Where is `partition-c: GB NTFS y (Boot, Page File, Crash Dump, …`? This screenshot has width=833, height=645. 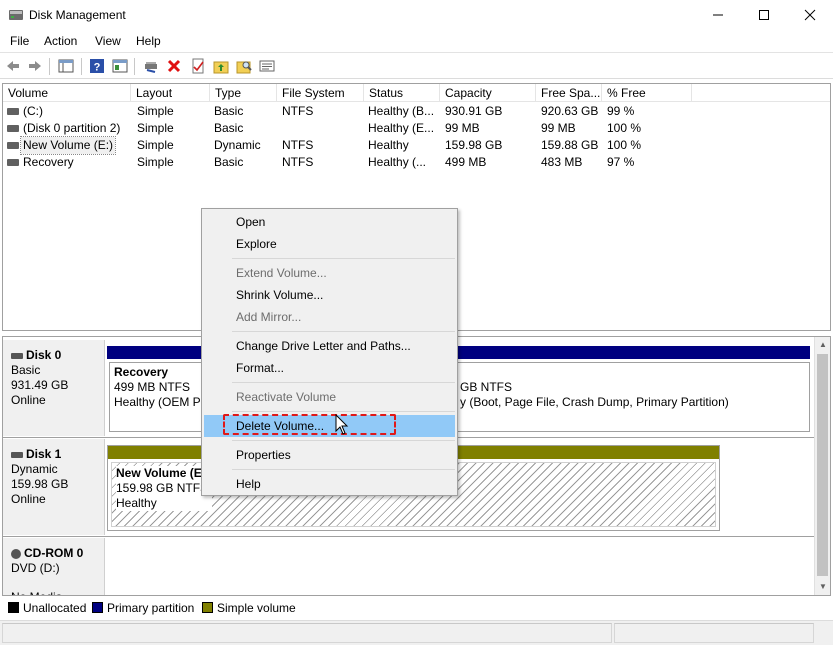
partition-c: GB NTFS y (Boot, Page File, Crash Dump, … is located at coordinates (634, 397).